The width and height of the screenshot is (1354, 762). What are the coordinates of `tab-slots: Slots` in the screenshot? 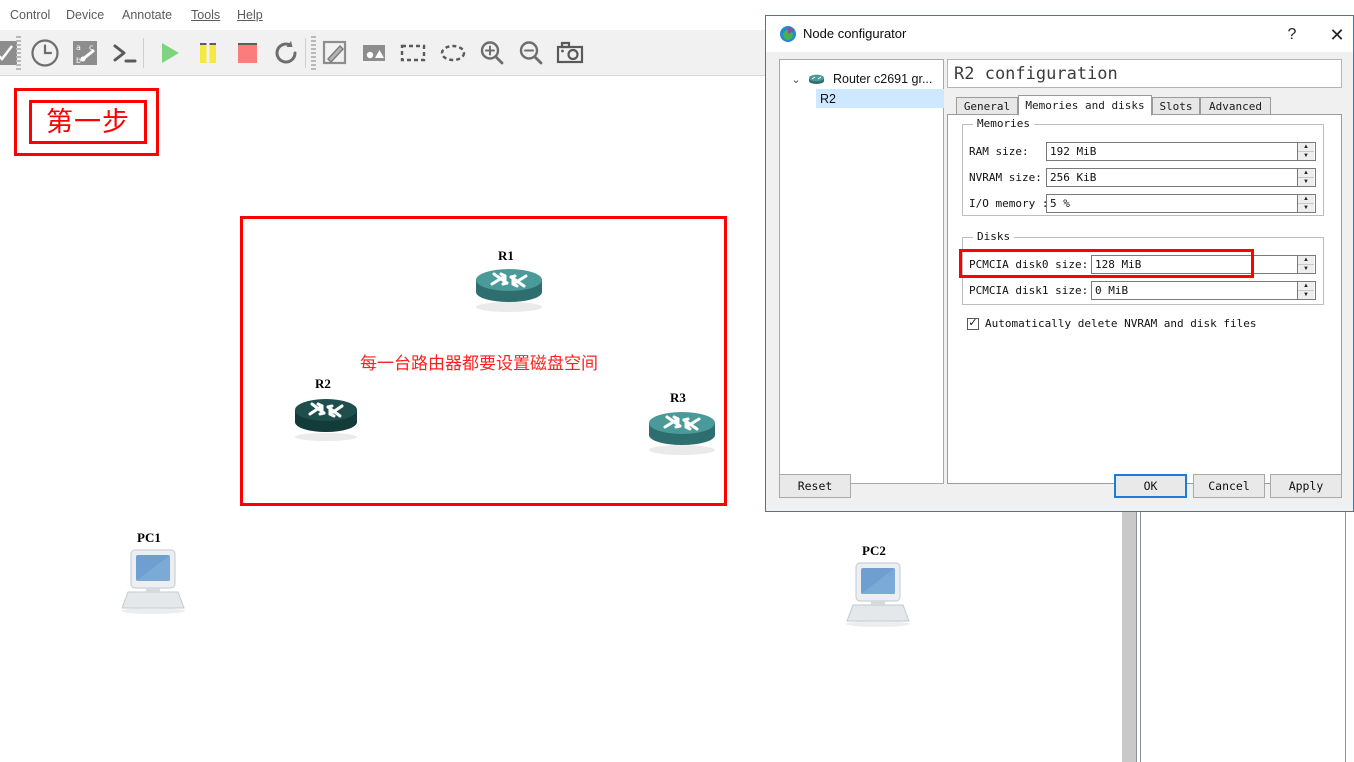 It's located at (1176, 106).